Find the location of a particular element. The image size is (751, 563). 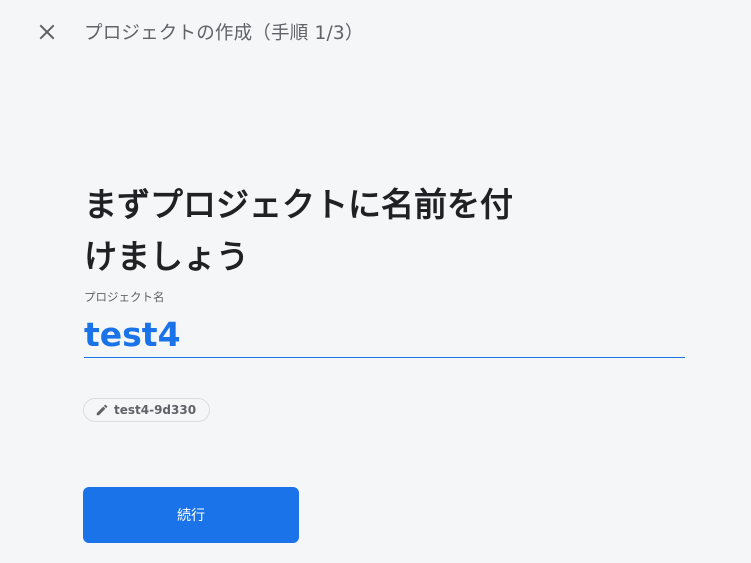

project-name-field: プロジェクト名 is located at coordinates (384, 323).